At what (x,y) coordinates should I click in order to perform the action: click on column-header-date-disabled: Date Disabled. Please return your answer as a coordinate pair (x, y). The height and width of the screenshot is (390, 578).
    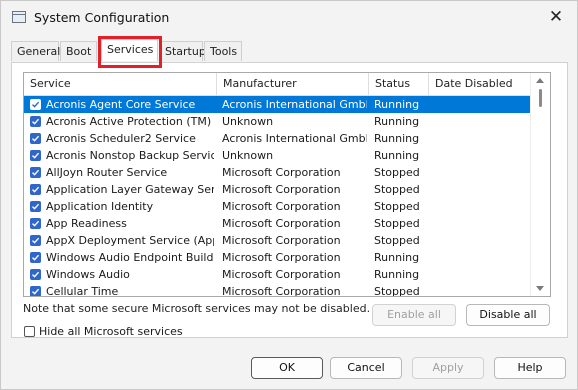
    Looking at the image, I should click on (480, 84).